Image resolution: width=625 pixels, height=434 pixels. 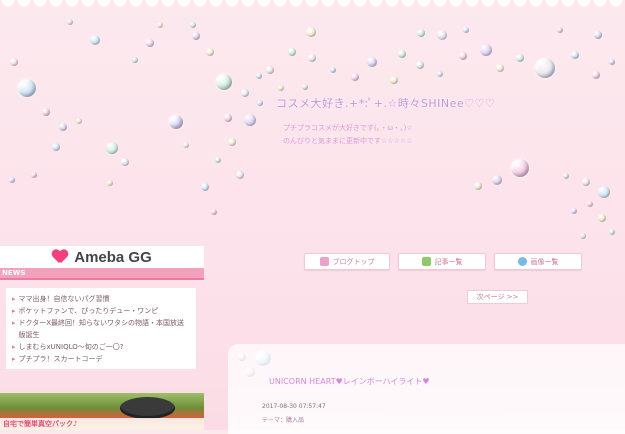 I want to click on news-item: ▸ ママ出身！自信ないパグ習慣, so click(x=101, y=299).